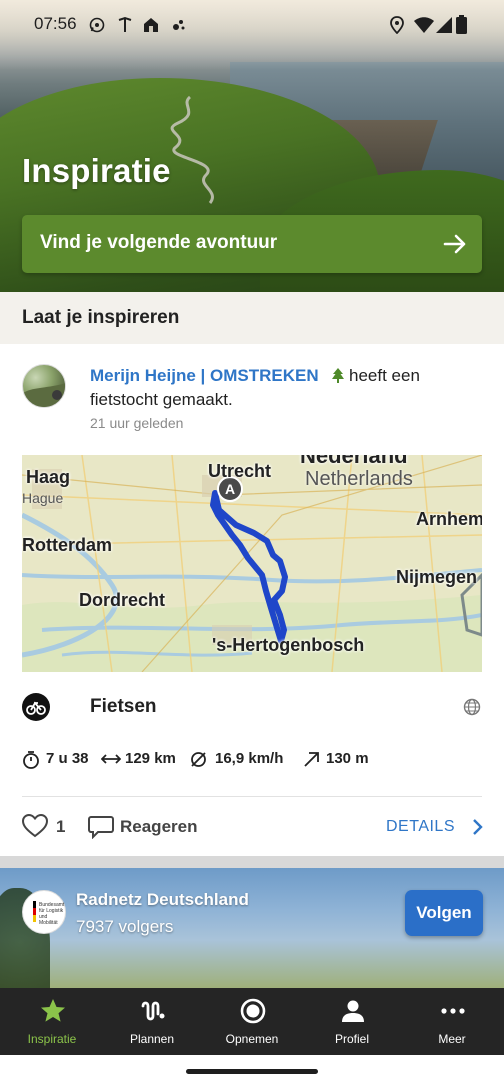 Image resolution: width=504 pixels, height=1087 pixels. Describe the element at coordinates (153, 1011) in the screenshot. I see `route-icon` at that location.